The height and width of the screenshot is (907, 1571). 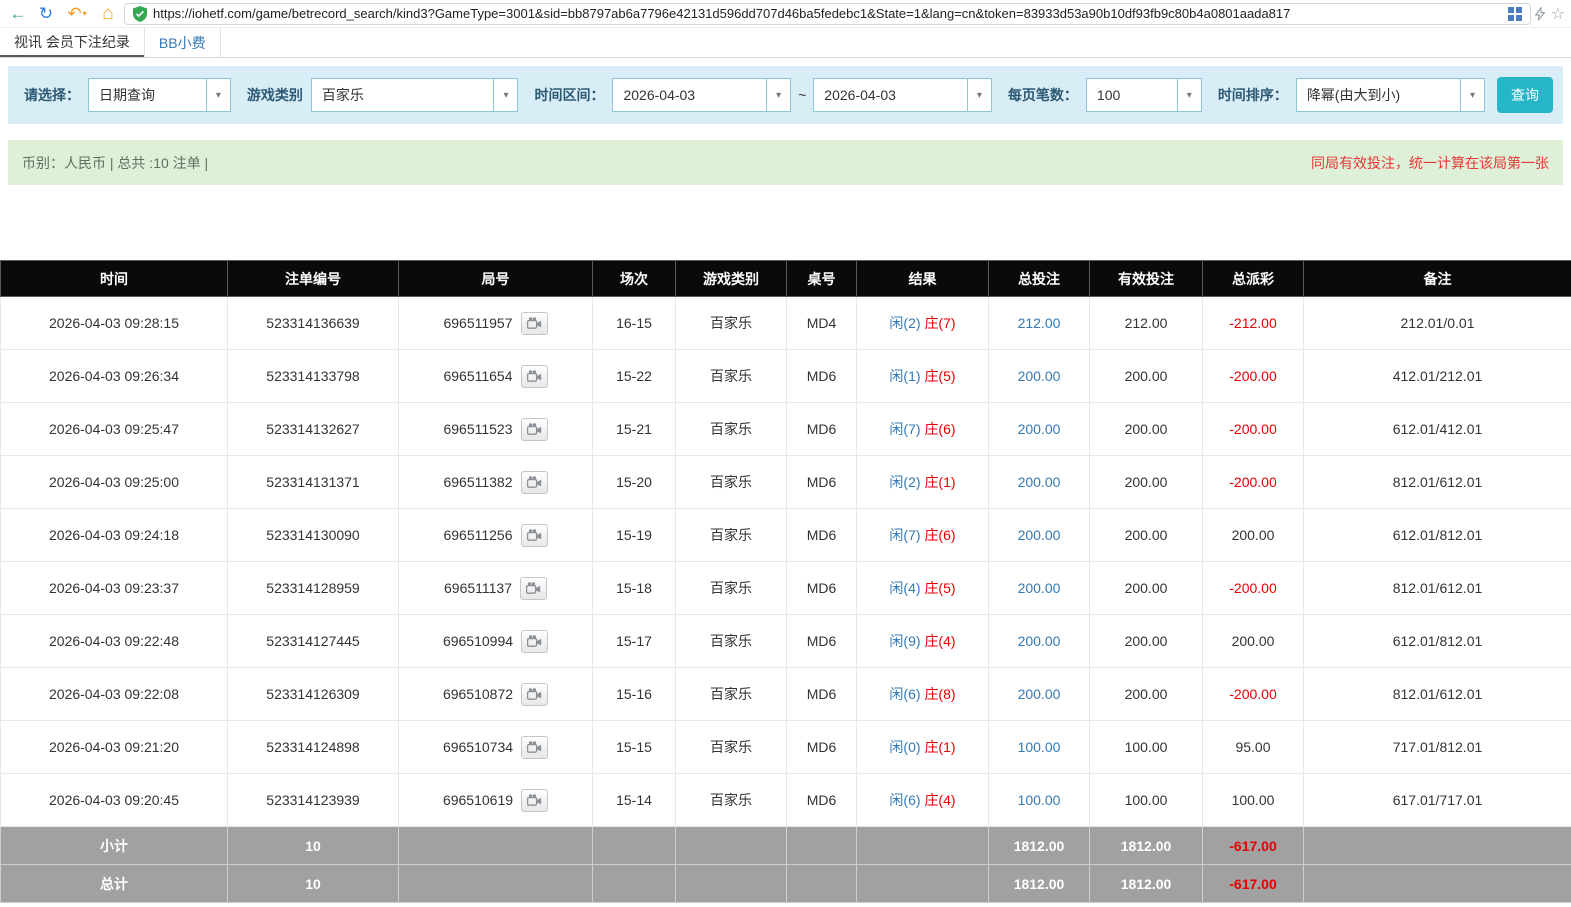 What do you see at coordinates (478, 376) in the screenshot?
I see `round-id-text: 696511654` at bounding box center [478, 376].